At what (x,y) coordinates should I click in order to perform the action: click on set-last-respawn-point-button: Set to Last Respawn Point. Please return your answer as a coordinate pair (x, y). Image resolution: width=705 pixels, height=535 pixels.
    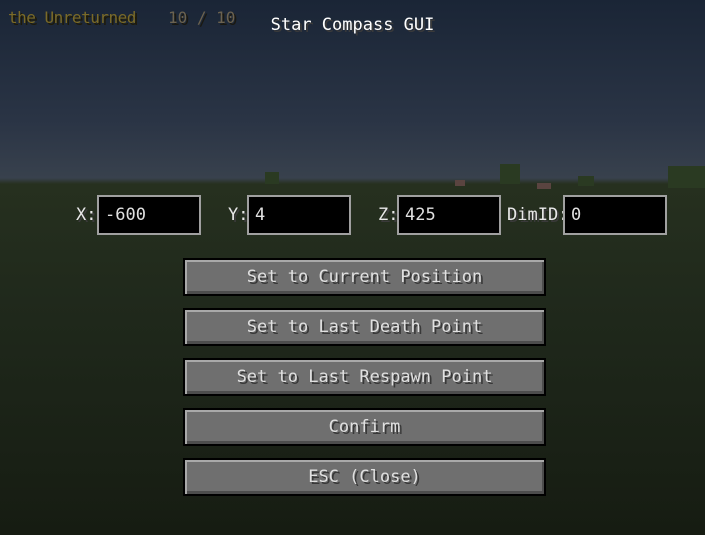
    Looking at the image, I should click on (364, 377).